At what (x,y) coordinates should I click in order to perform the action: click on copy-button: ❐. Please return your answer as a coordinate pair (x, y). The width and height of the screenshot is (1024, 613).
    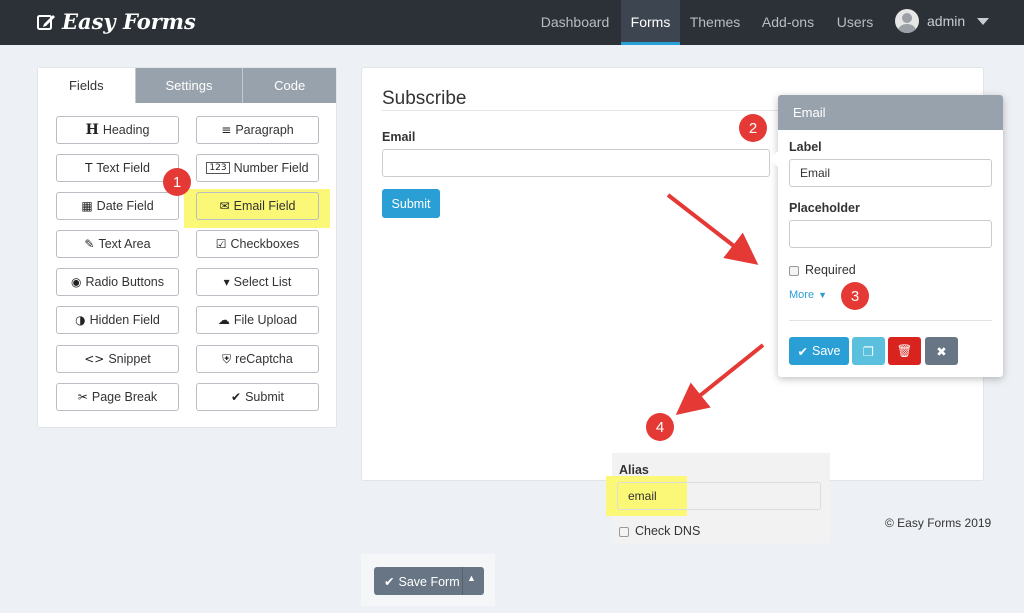
    Looking at the image, I should click on (868, 351).